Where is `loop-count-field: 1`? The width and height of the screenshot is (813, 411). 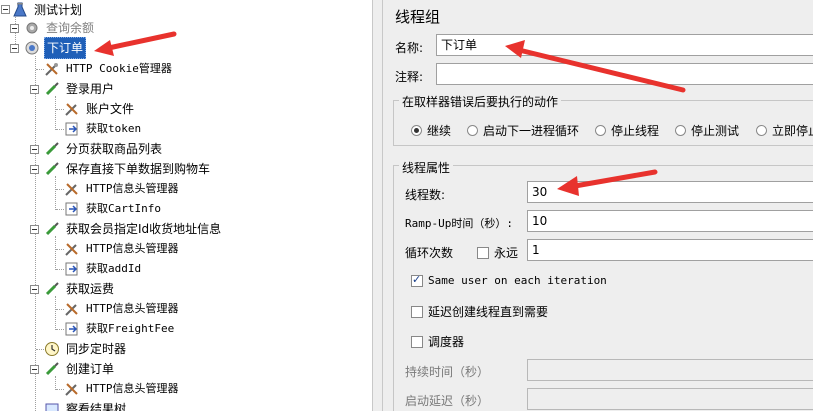 loop-count-field: 1 is located at coordinates (670, 250).